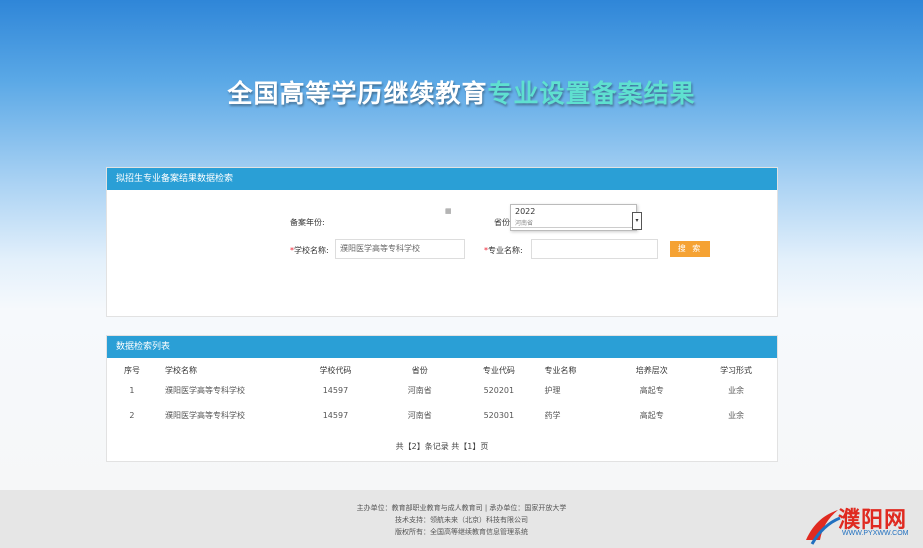  I want to click on year-dropdown: 2022 河南省 ▾, so click(576, 217).